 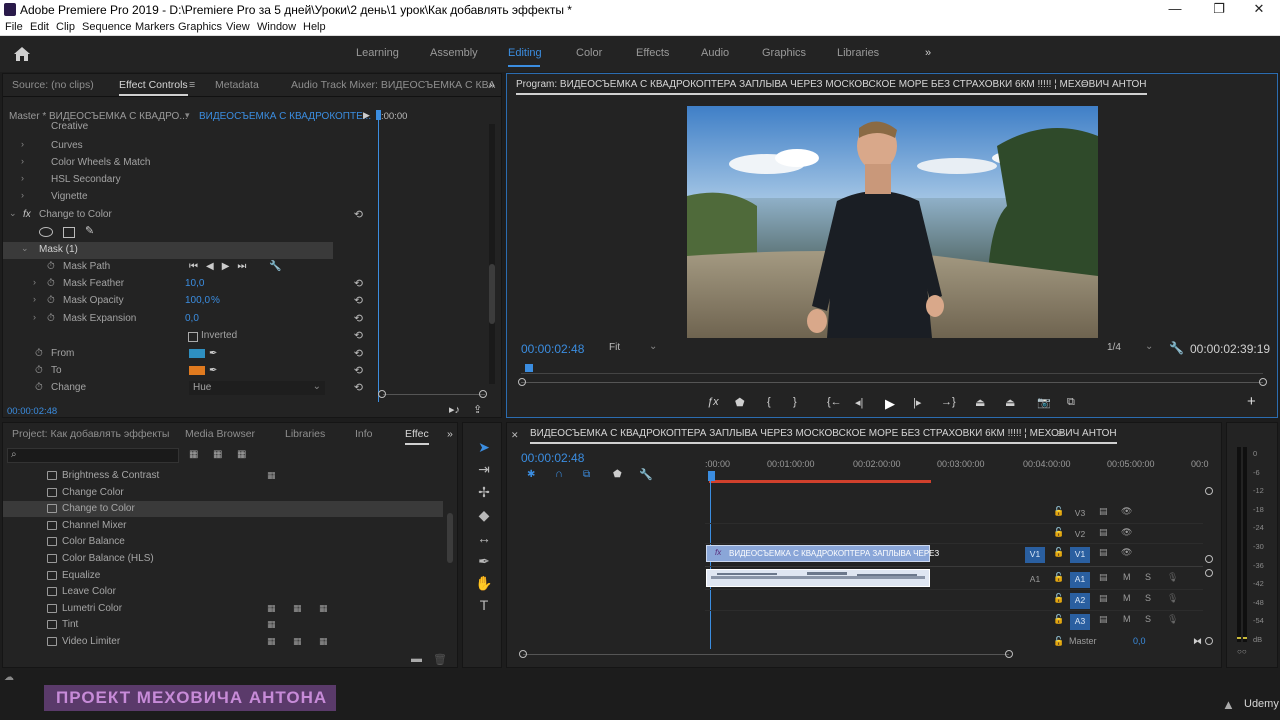 I want to click on razor-tool-icon: ◆, so click(x=484, y=516).